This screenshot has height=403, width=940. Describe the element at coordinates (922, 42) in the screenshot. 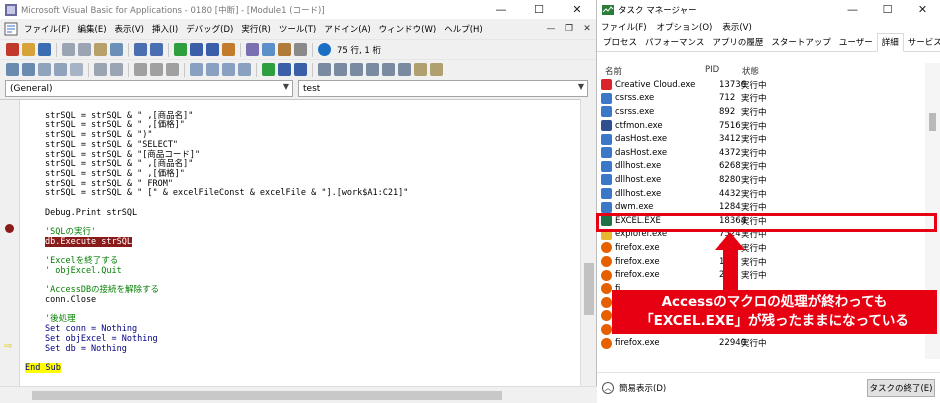

I see `tab-services: サービス` at that location.